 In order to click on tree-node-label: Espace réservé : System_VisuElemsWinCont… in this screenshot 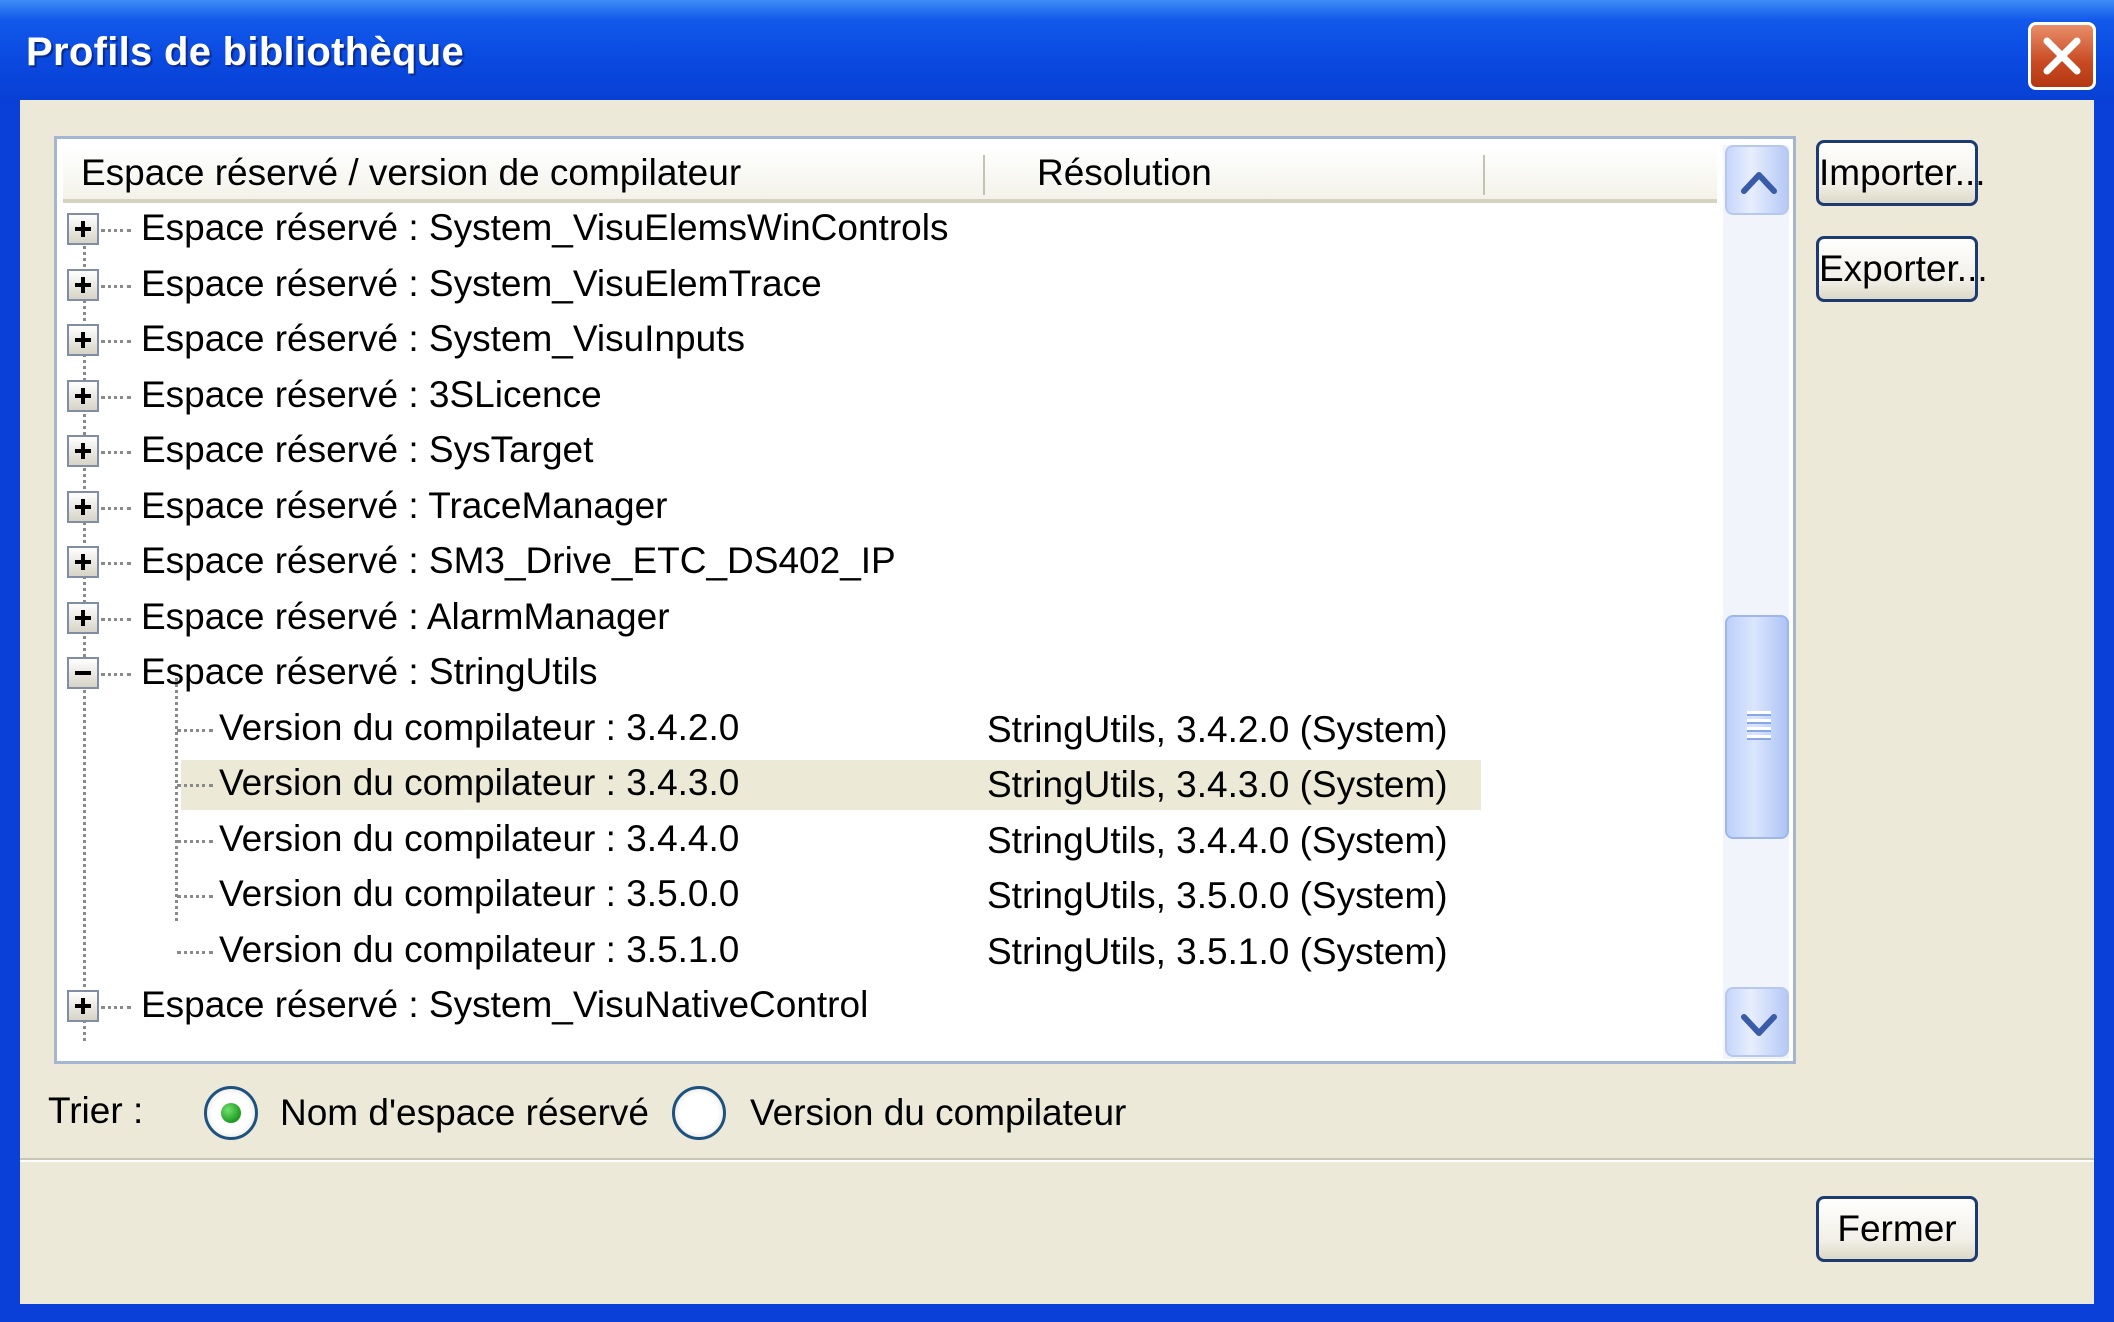, I will do `click(545, 227)`.